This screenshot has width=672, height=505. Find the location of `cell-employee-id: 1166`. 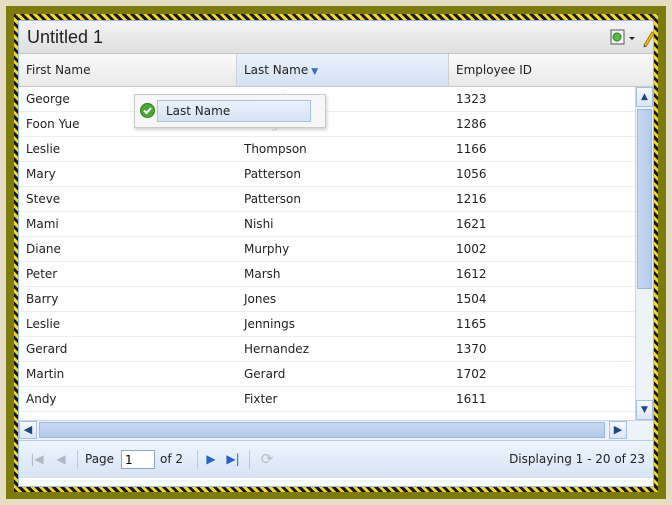

cell-employee-id: 1166 is located at coordinates (471, 149).